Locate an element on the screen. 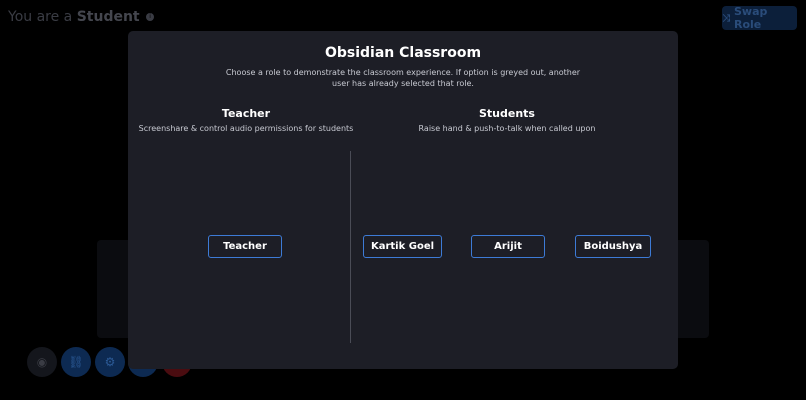 The width and height of the screenshot is (806, 400). student-role-button-boidushya: Boidushya is located at coordinates (613, 246).